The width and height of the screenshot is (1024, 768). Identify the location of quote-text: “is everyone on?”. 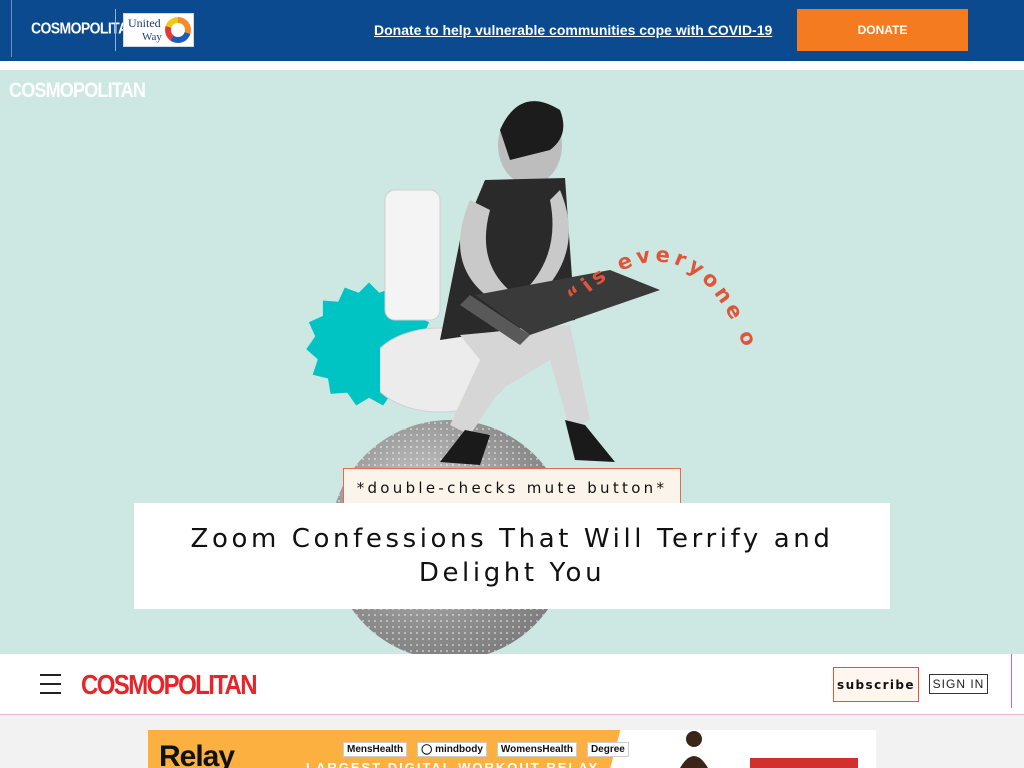
(662, 281).